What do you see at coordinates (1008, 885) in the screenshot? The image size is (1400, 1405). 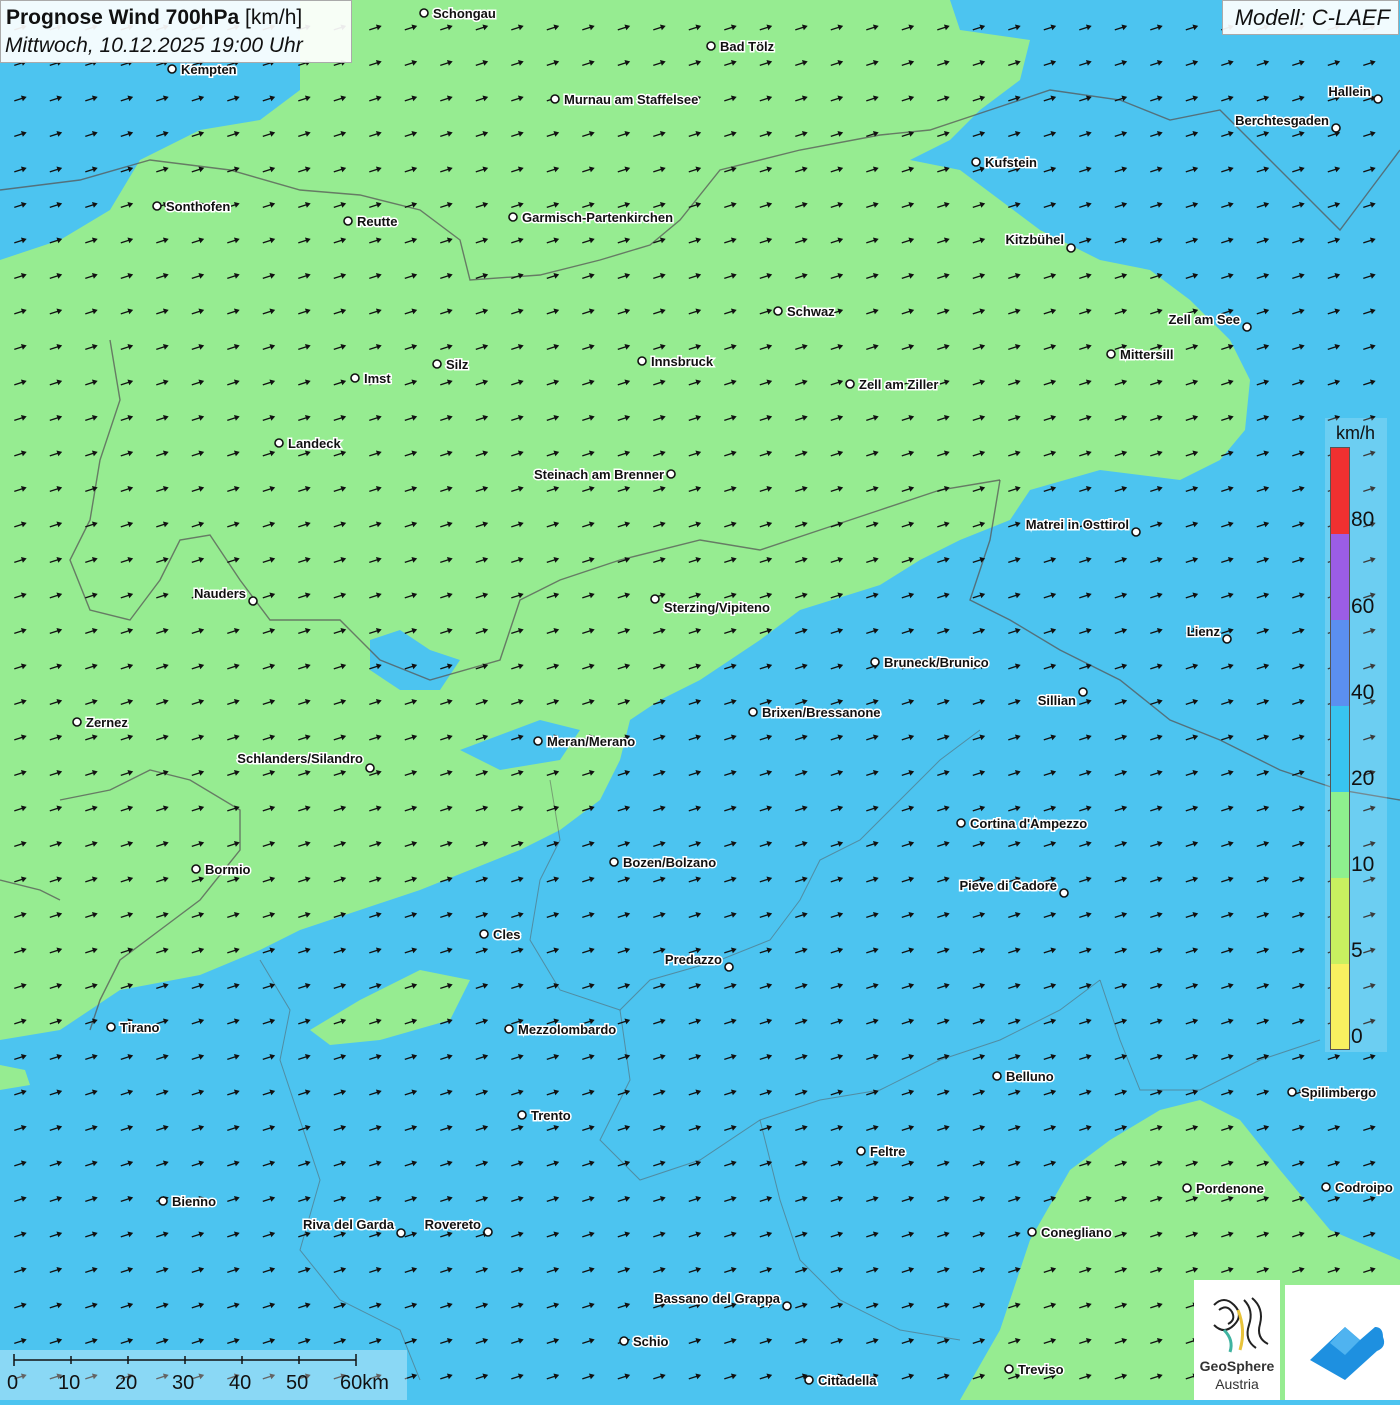 I see `city-label: Pieve di Cadore` at bounding box center [1008, 885].